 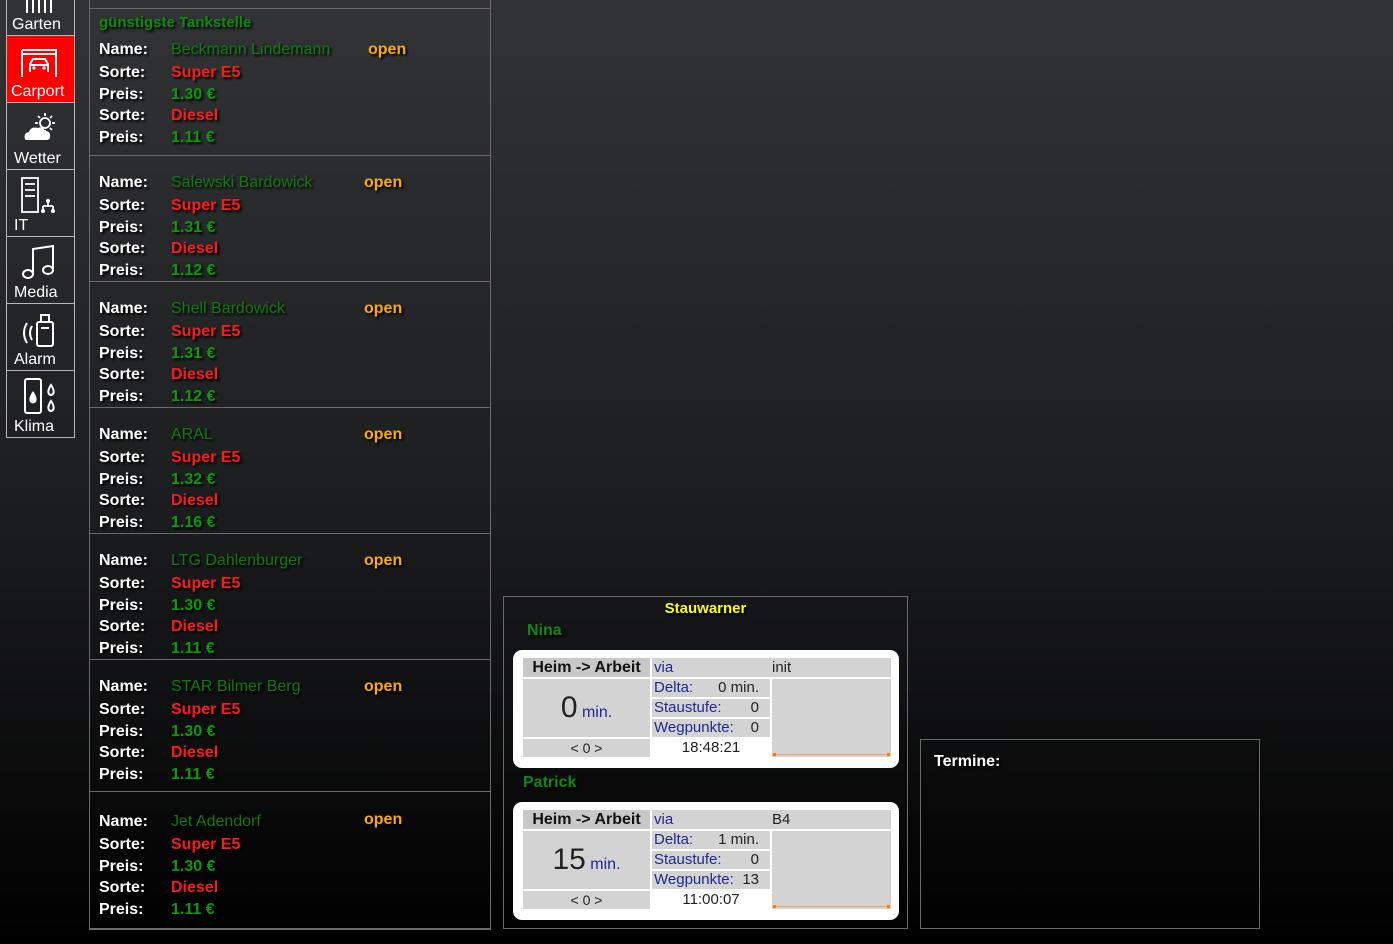 I want to click on nav-item-alarm: Alarm, so click(x=40, y=337).